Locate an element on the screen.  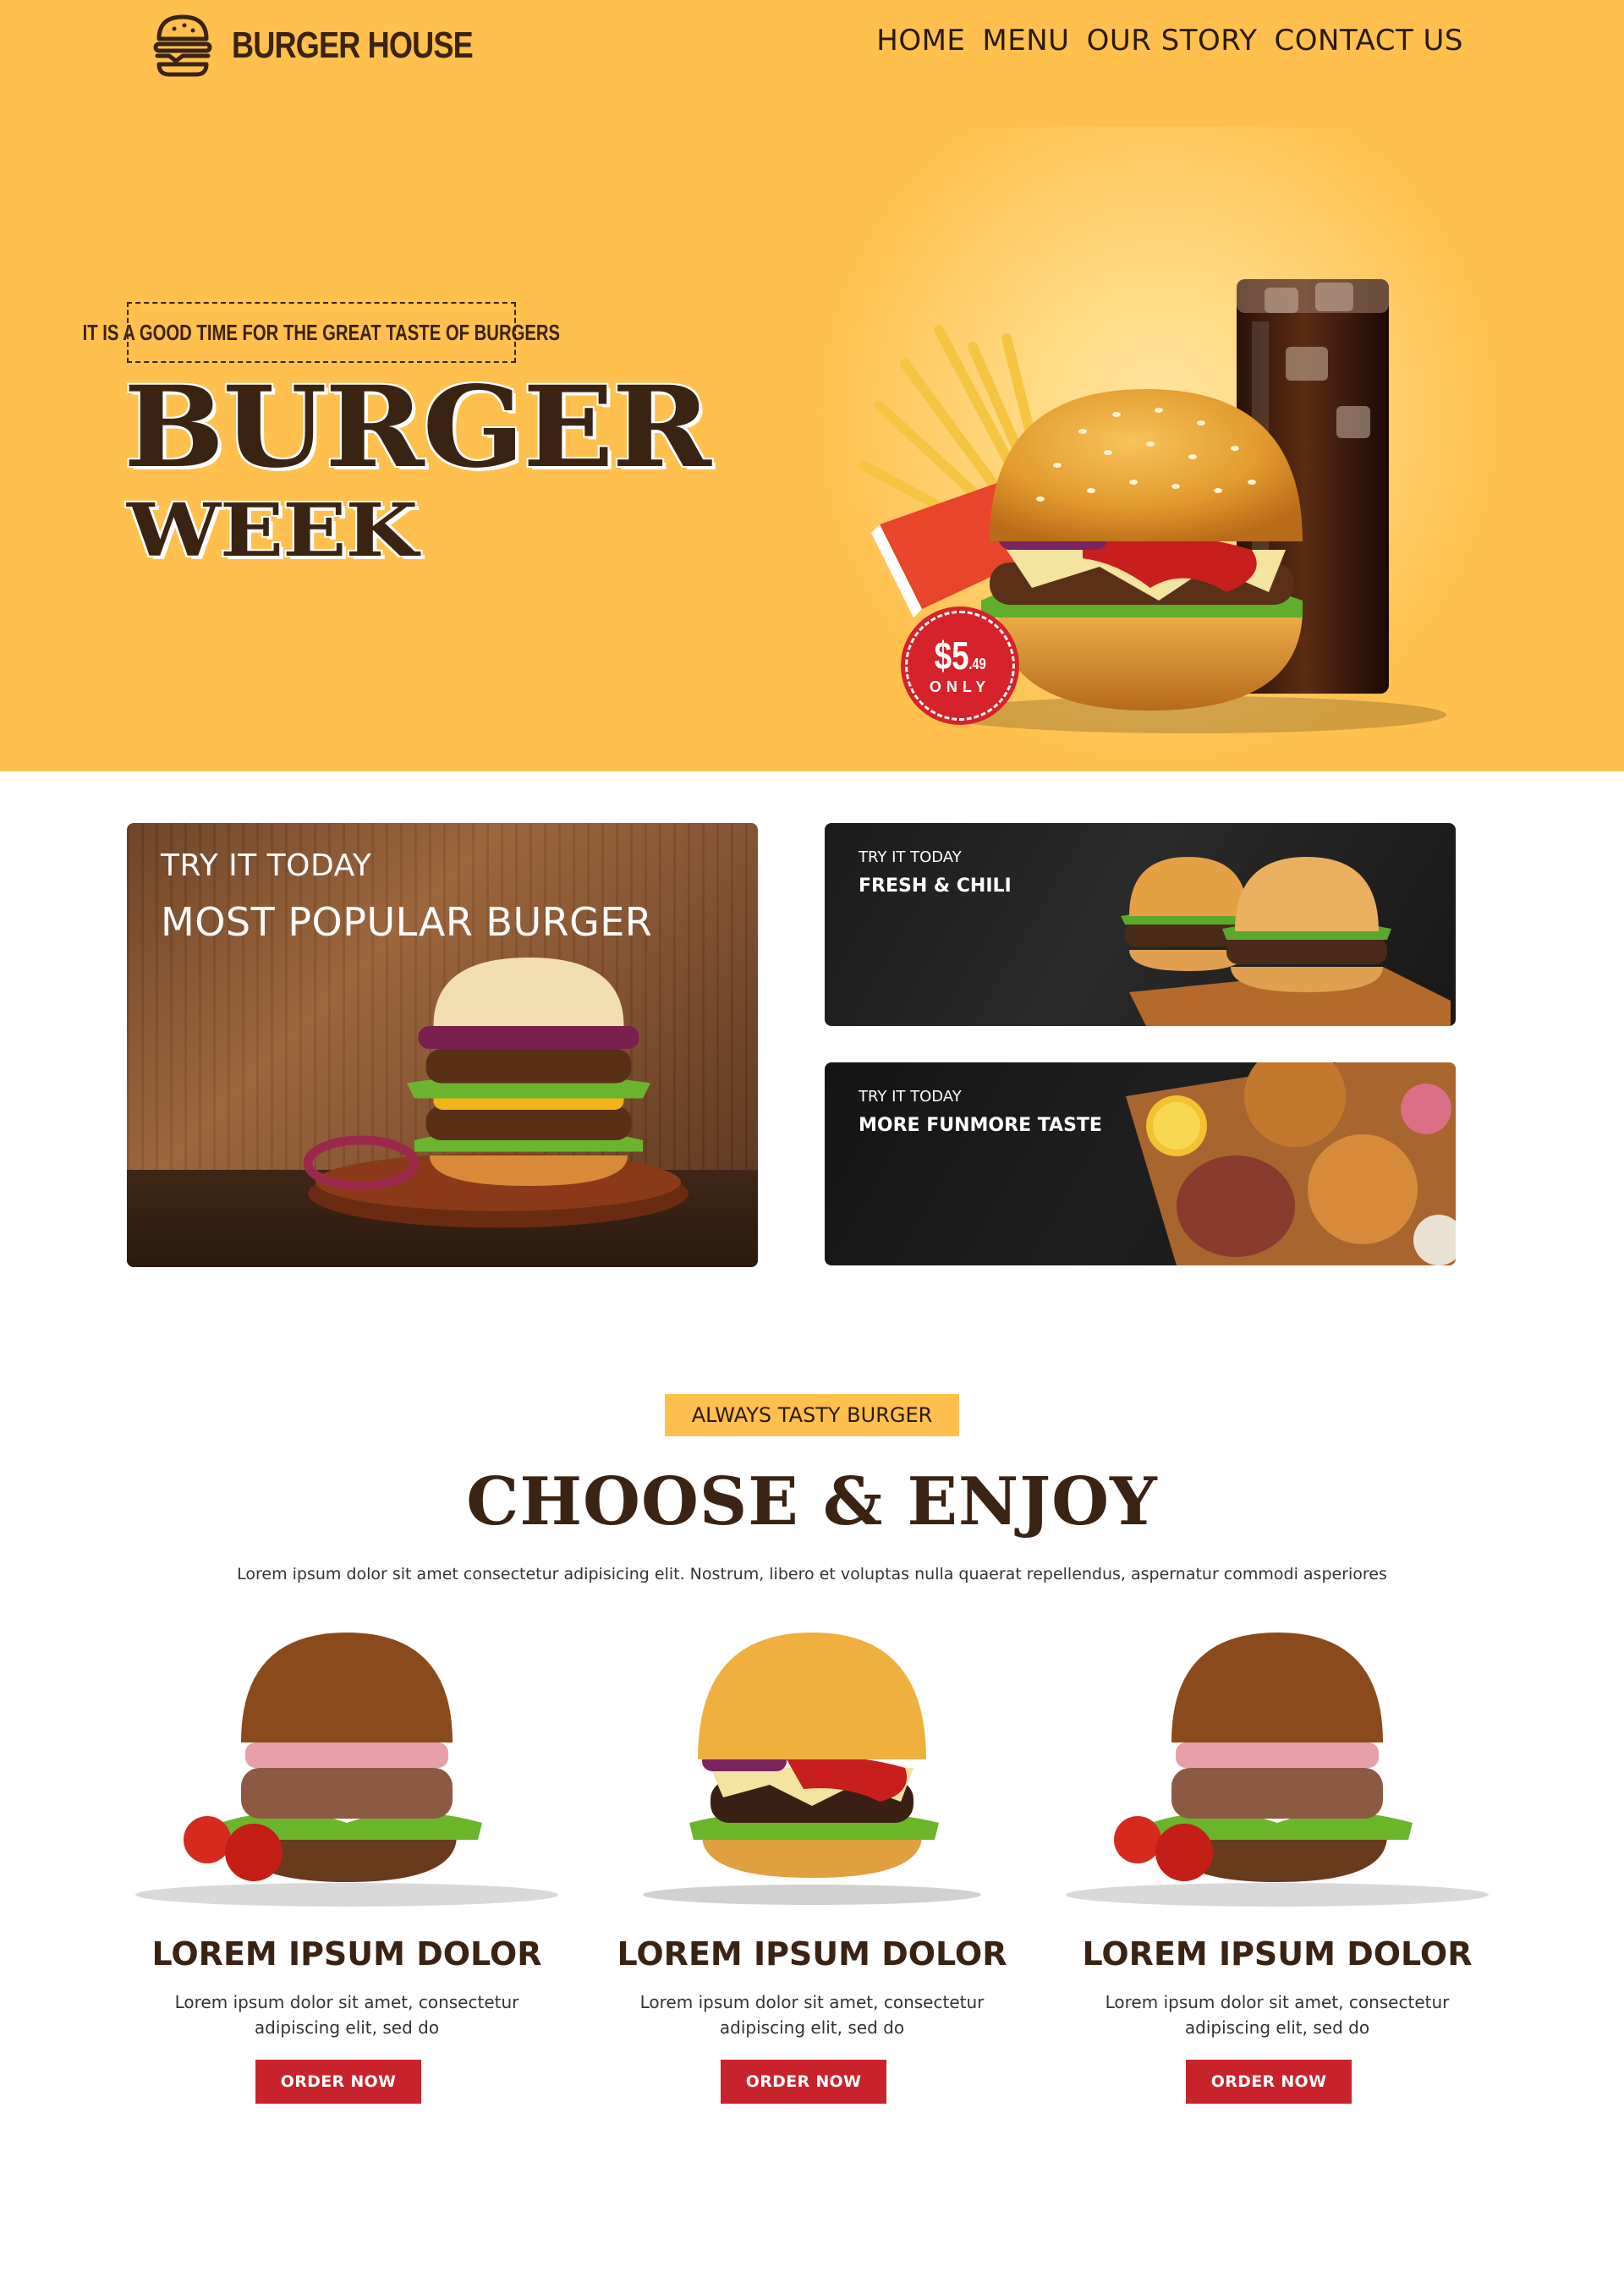
promo-title: MOST POPULAR BURGER is located at coordinates (407, 922).